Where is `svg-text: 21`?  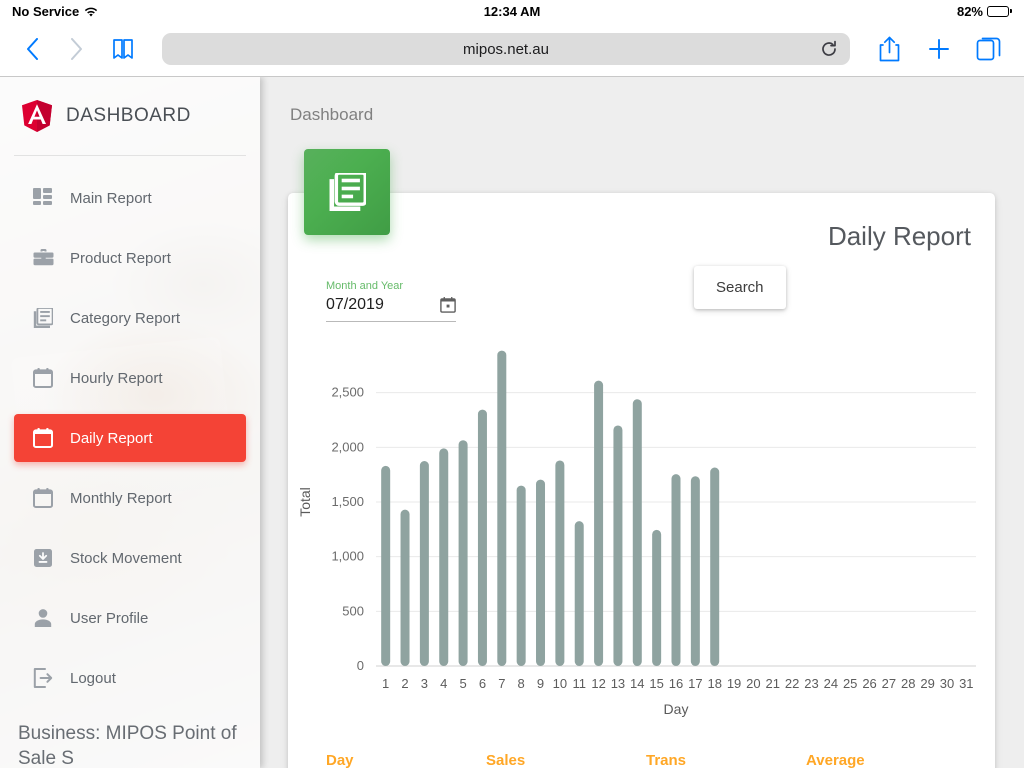
svg-text: 21 is located at coordinates (773, 683).